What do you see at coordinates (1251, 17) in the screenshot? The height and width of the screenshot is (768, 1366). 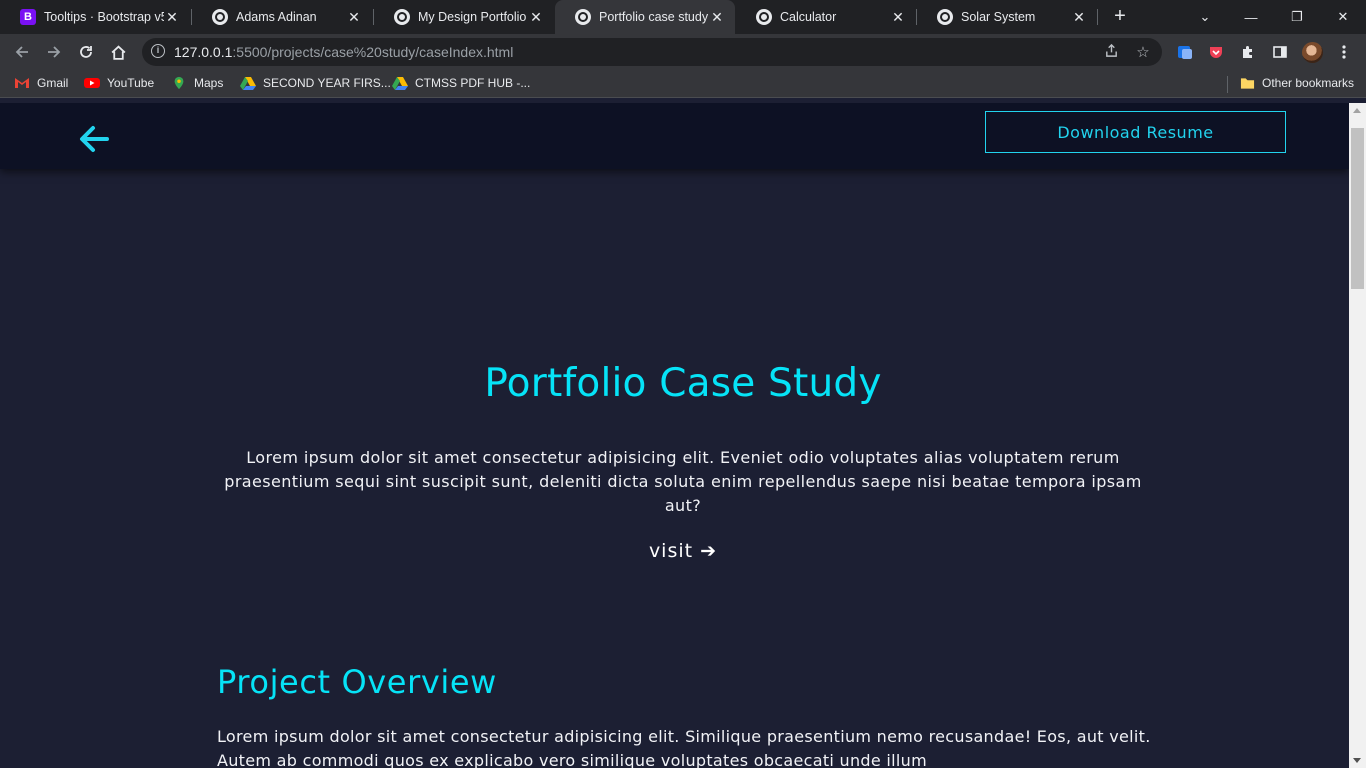 I see `minimize-button: —` at bounding box center [1251, 17].